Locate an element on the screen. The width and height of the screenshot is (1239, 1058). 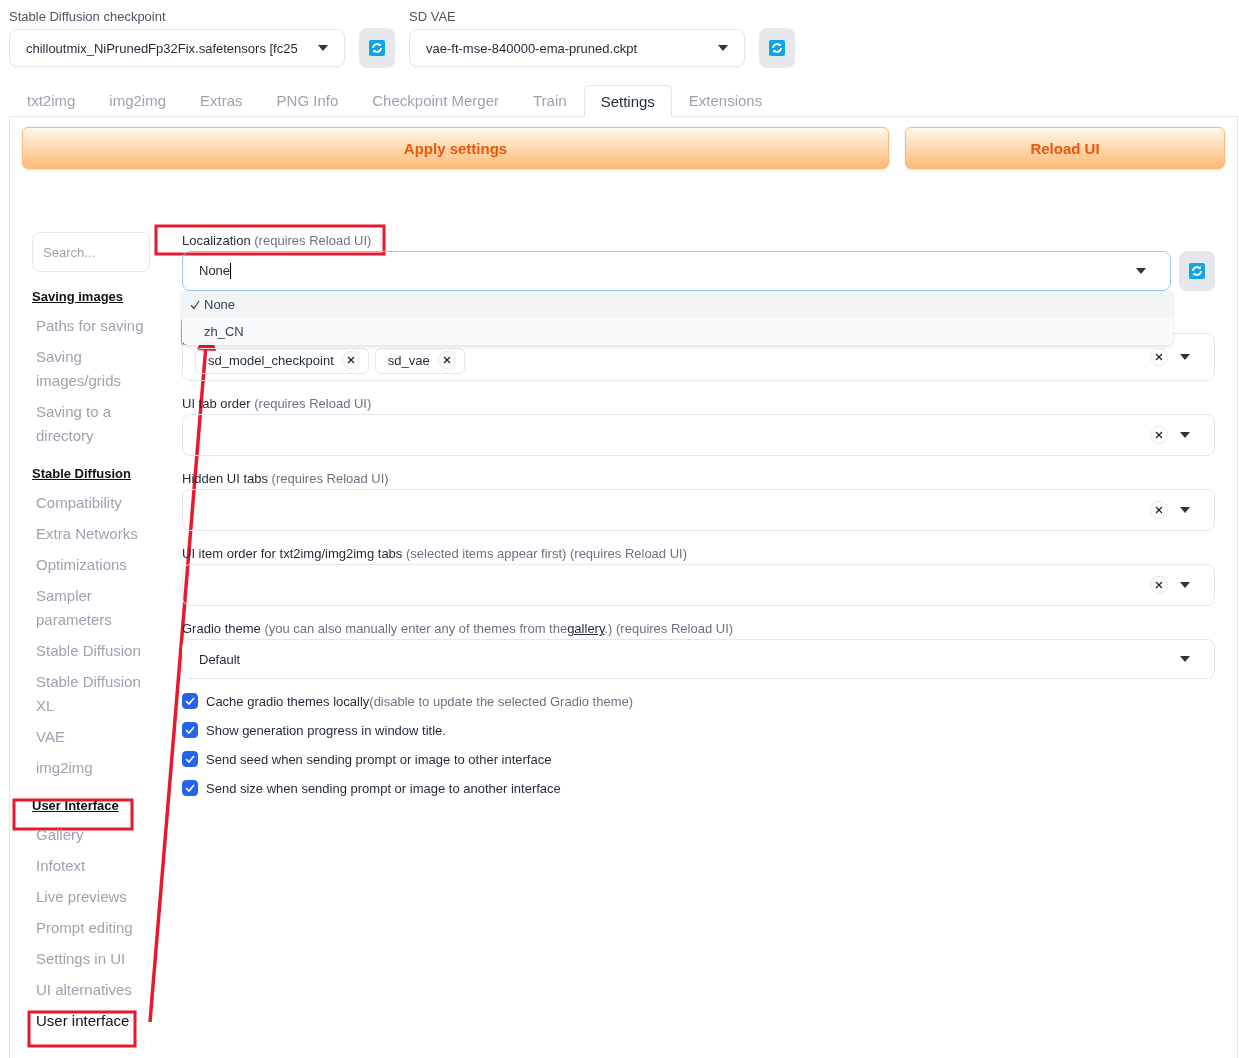
field-label: SD VAE is located at coordinates (433, 17).